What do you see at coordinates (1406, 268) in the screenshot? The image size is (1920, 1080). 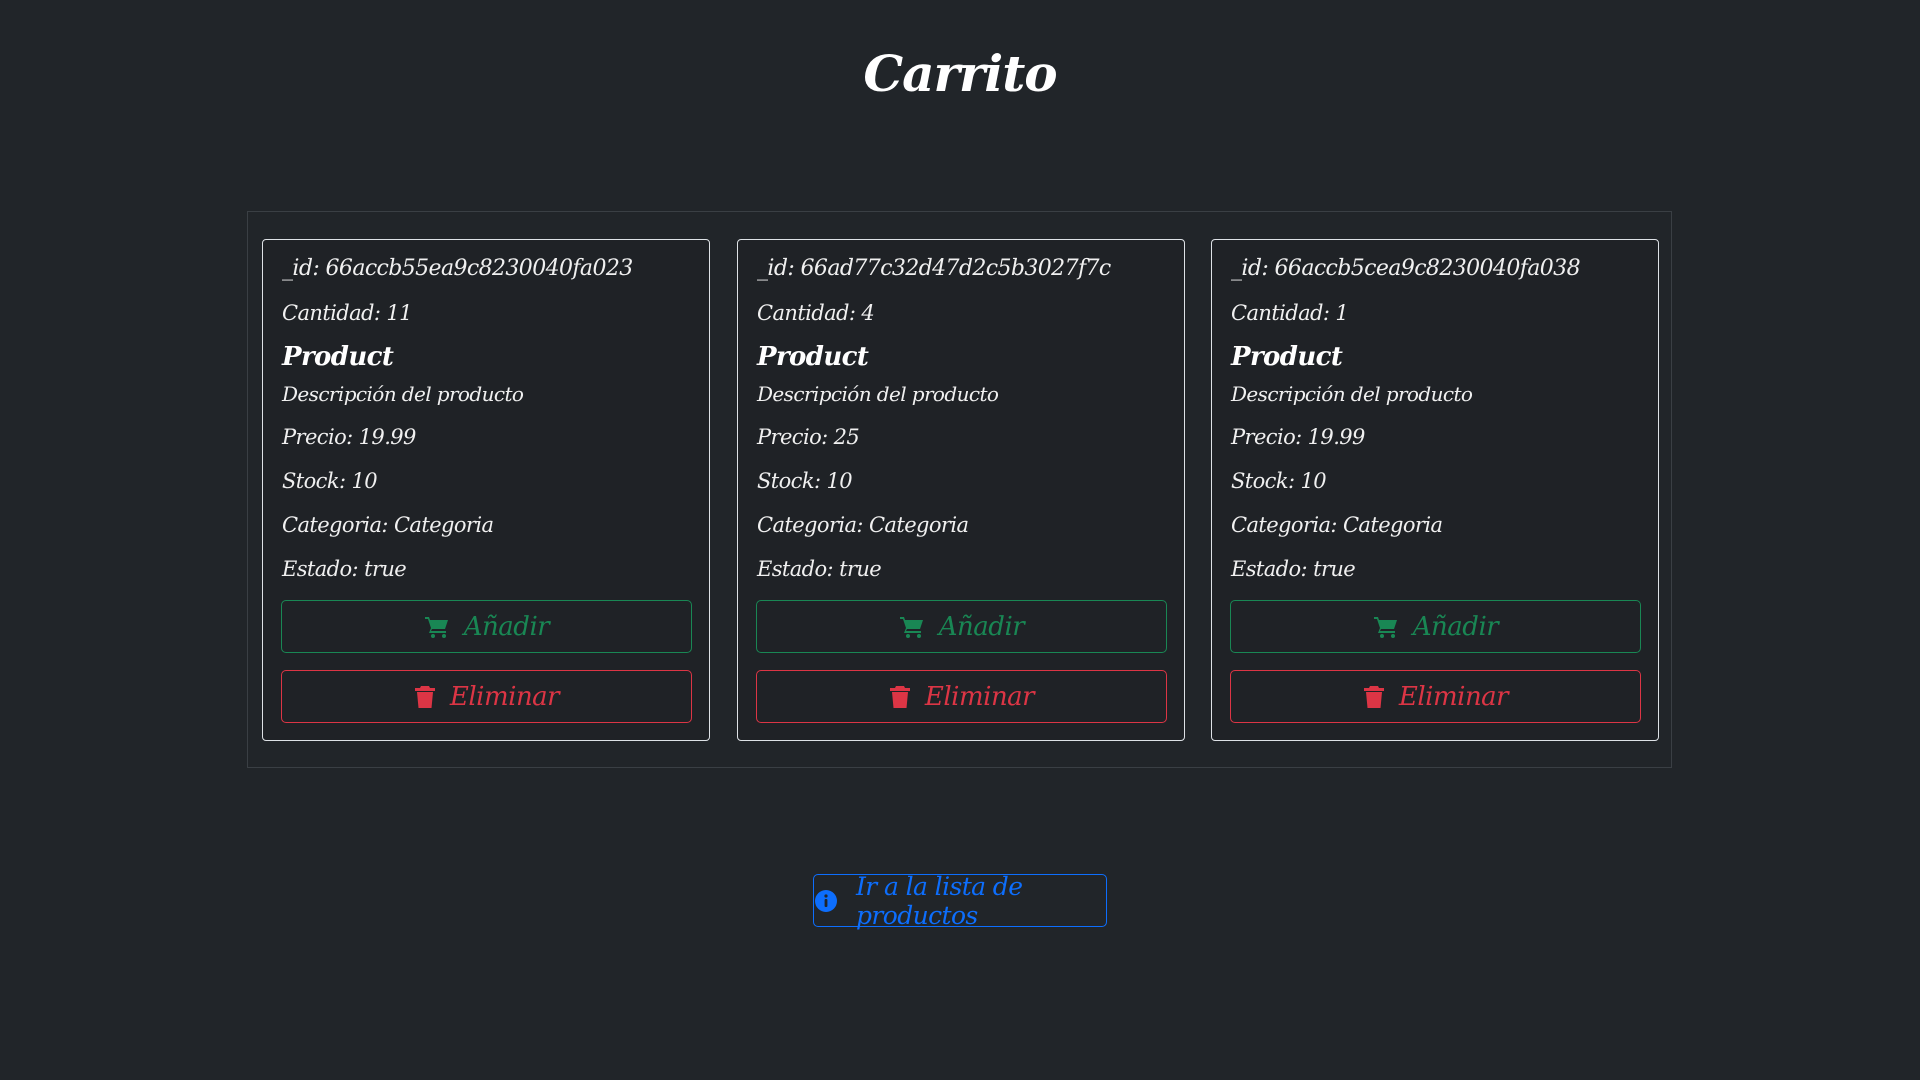 I see `item-id: _id: 66accb5cea9c8230040fa038` at bounding box center [1406, 268].